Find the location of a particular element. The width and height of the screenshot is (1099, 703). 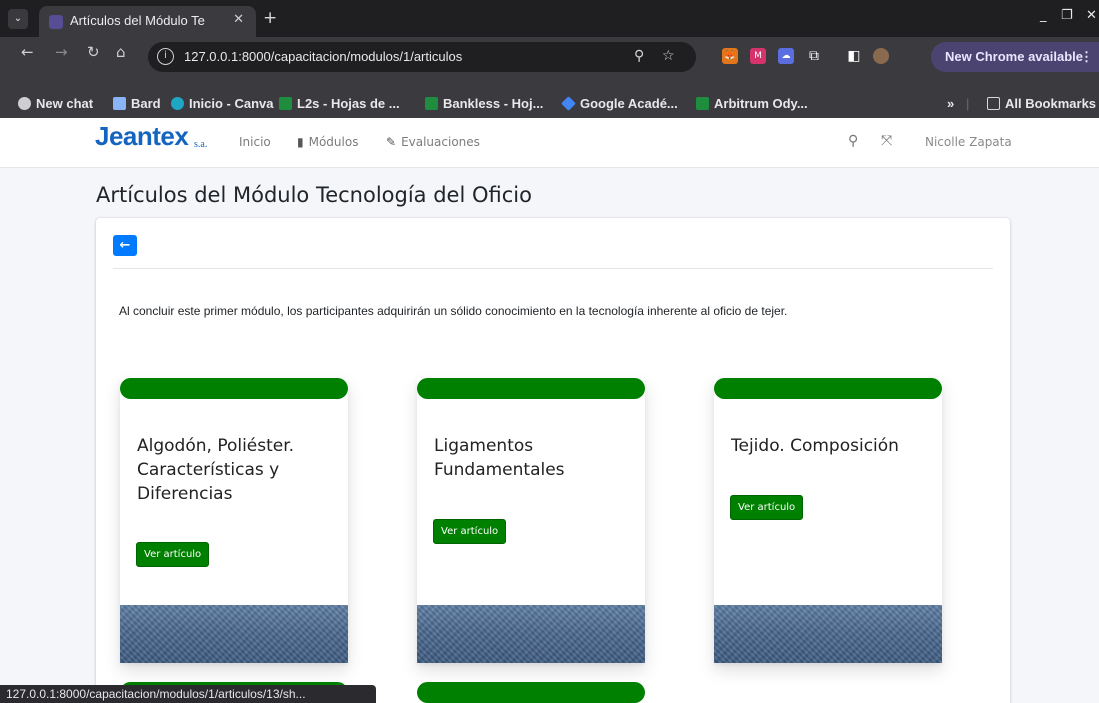

metamask-icon: 🦊 is located at coordinates (730, 56).